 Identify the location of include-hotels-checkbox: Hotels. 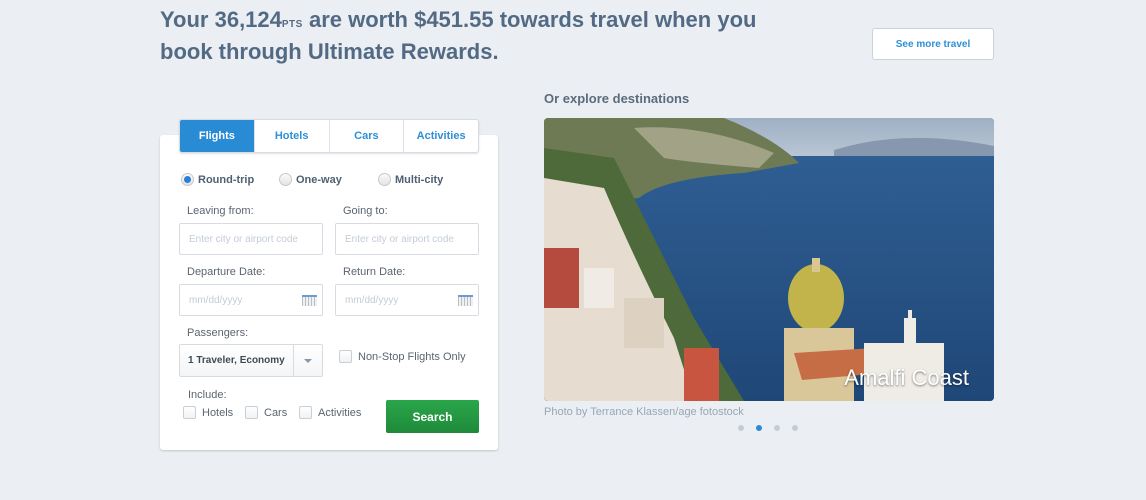
(208, 412).